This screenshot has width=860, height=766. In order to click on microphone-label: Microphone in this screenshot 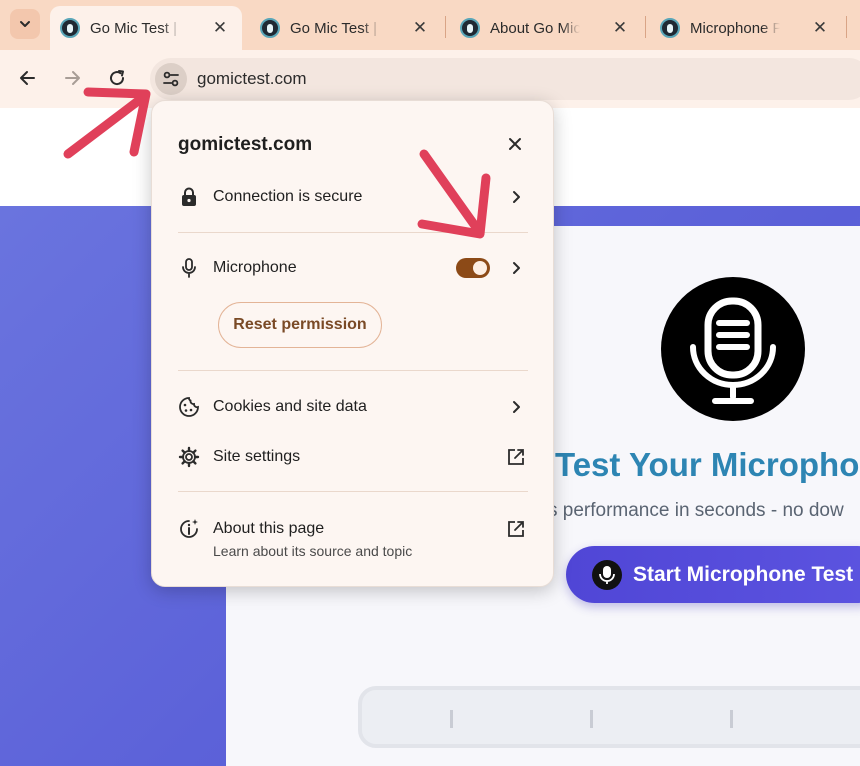, I will do `click(255, 267)`.